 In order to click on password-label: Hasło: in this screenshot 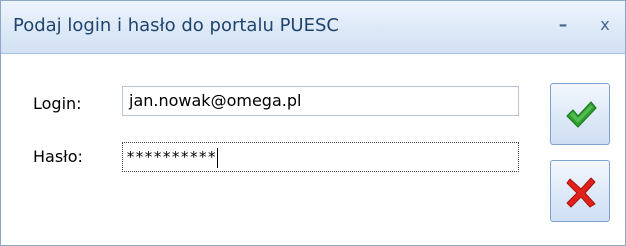, I will do `click(58, 156)`.